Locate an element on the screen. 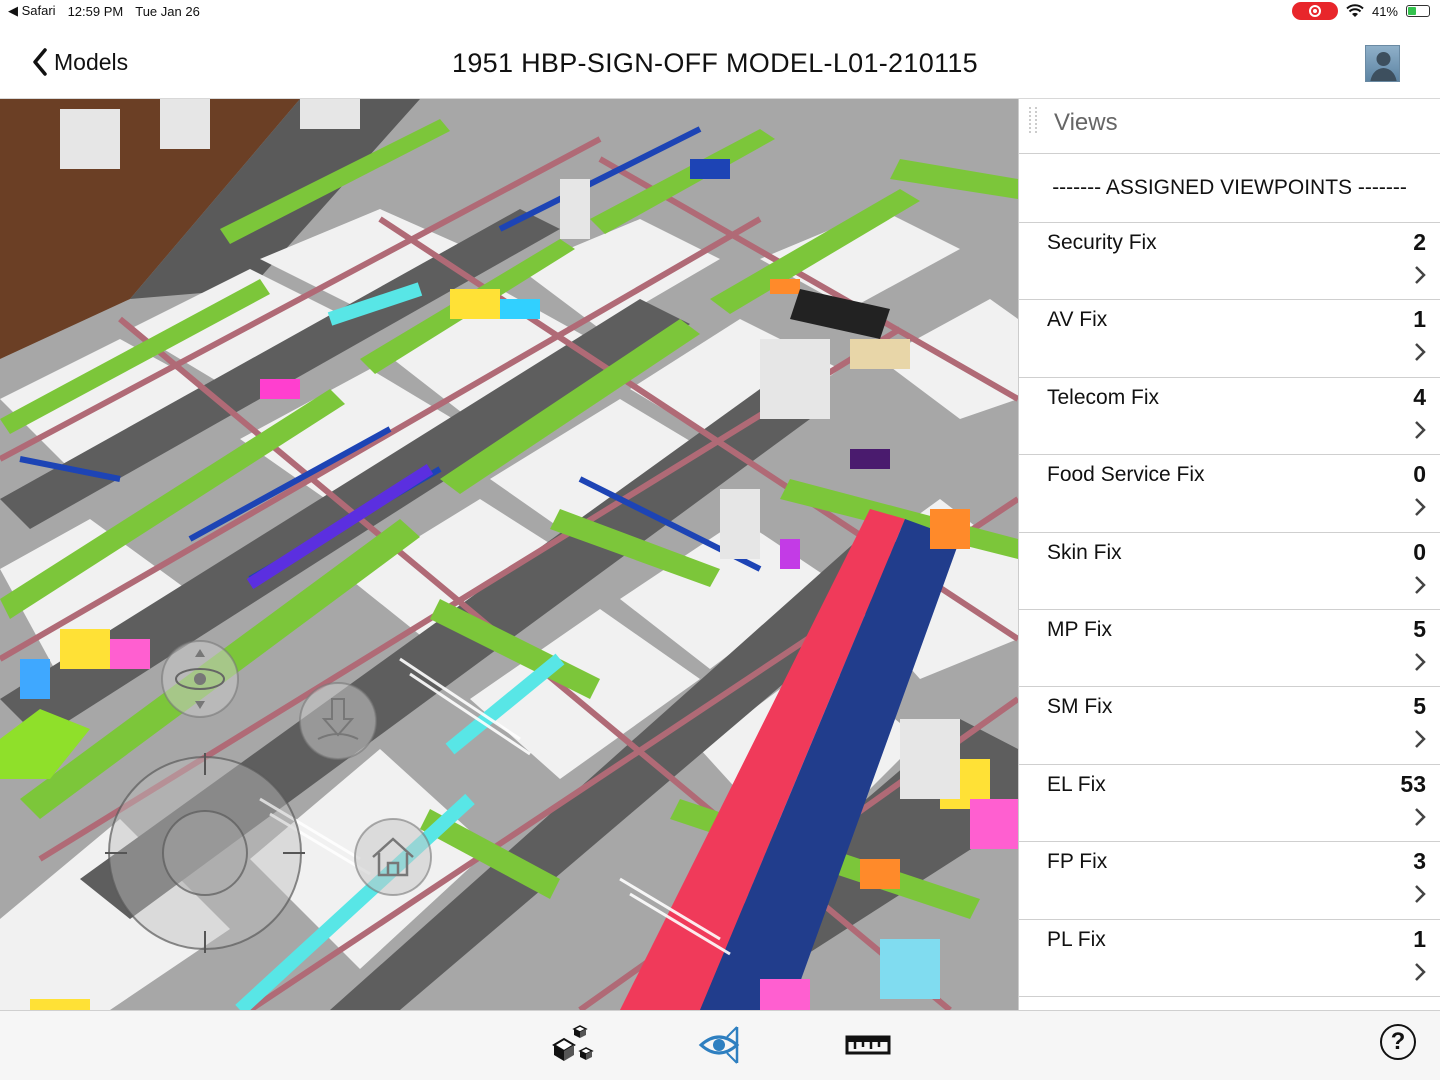 The image size is (1440, 1080). status-time: 12:59 PM is located at coordinates (95, 11).